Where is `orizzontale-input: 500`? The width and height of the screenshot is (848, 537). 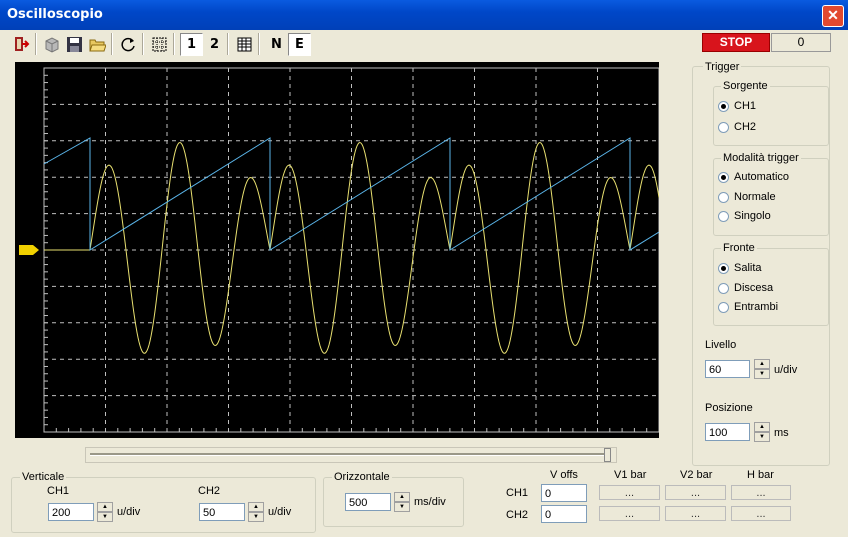
orizzontale-input: 500 is located at coordinates (368, 502).